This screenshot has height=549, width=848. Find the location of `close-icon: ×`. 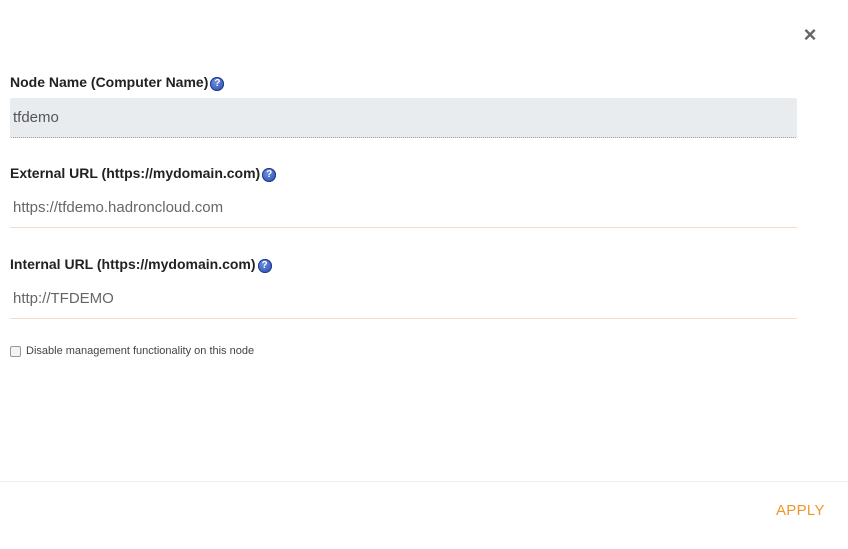

close-icon: × is located at coordinates (810, 35).